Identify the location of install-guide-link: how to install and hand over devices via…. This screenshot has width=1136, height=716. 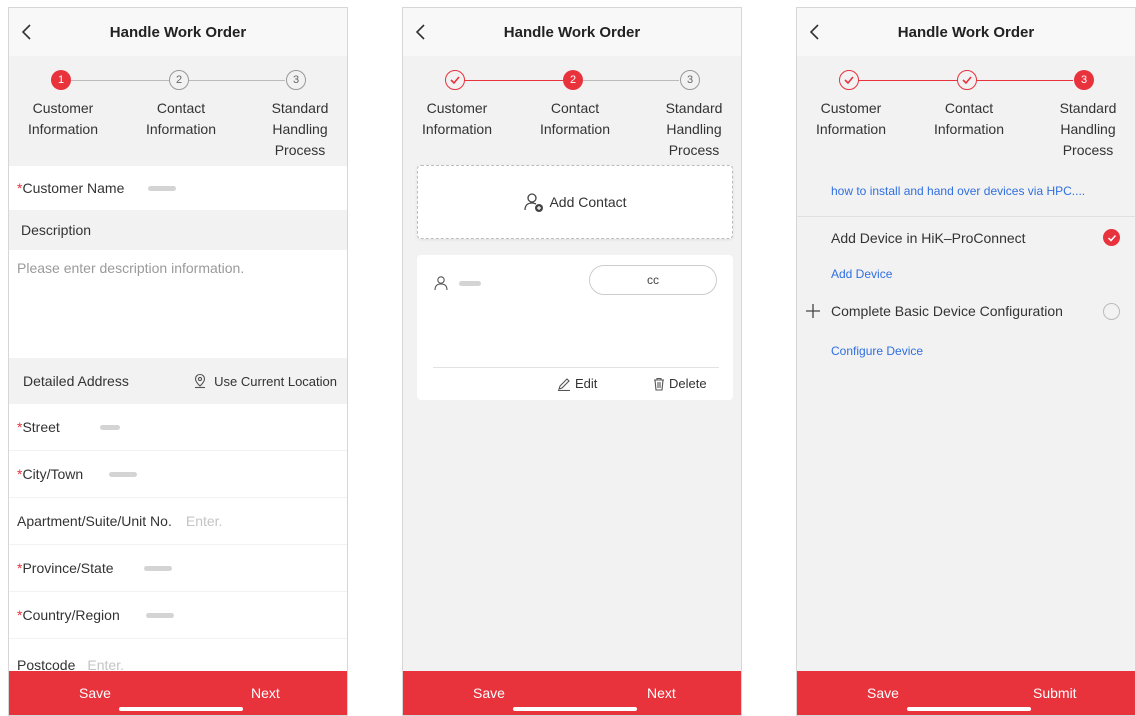
(958, 191).